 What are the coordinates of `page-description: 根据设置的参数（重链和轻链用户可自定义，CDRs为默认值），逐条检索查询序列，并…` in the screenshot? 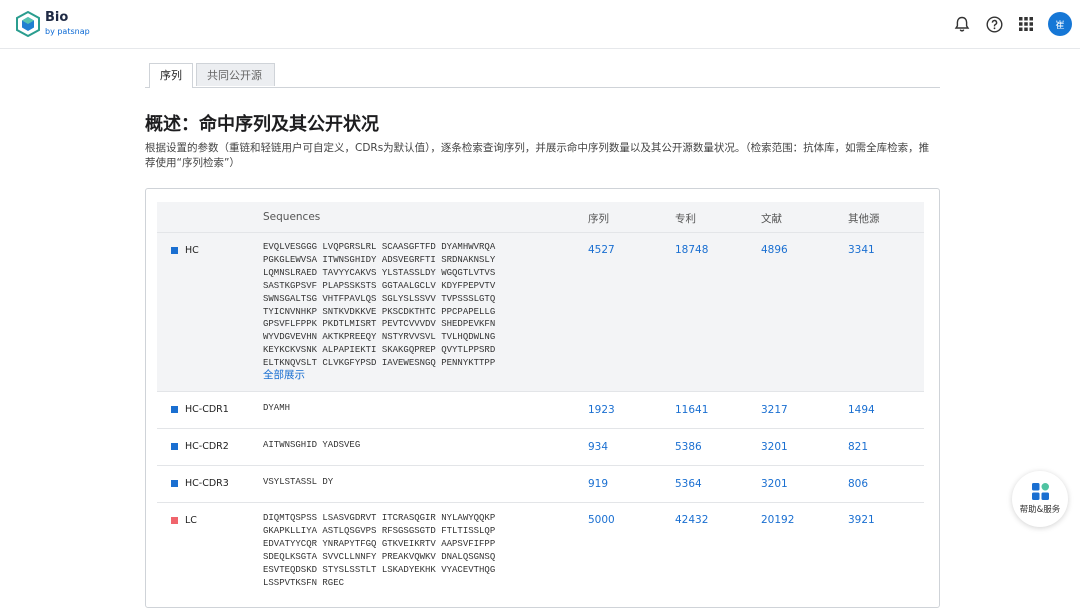 It's located at (537, 155).